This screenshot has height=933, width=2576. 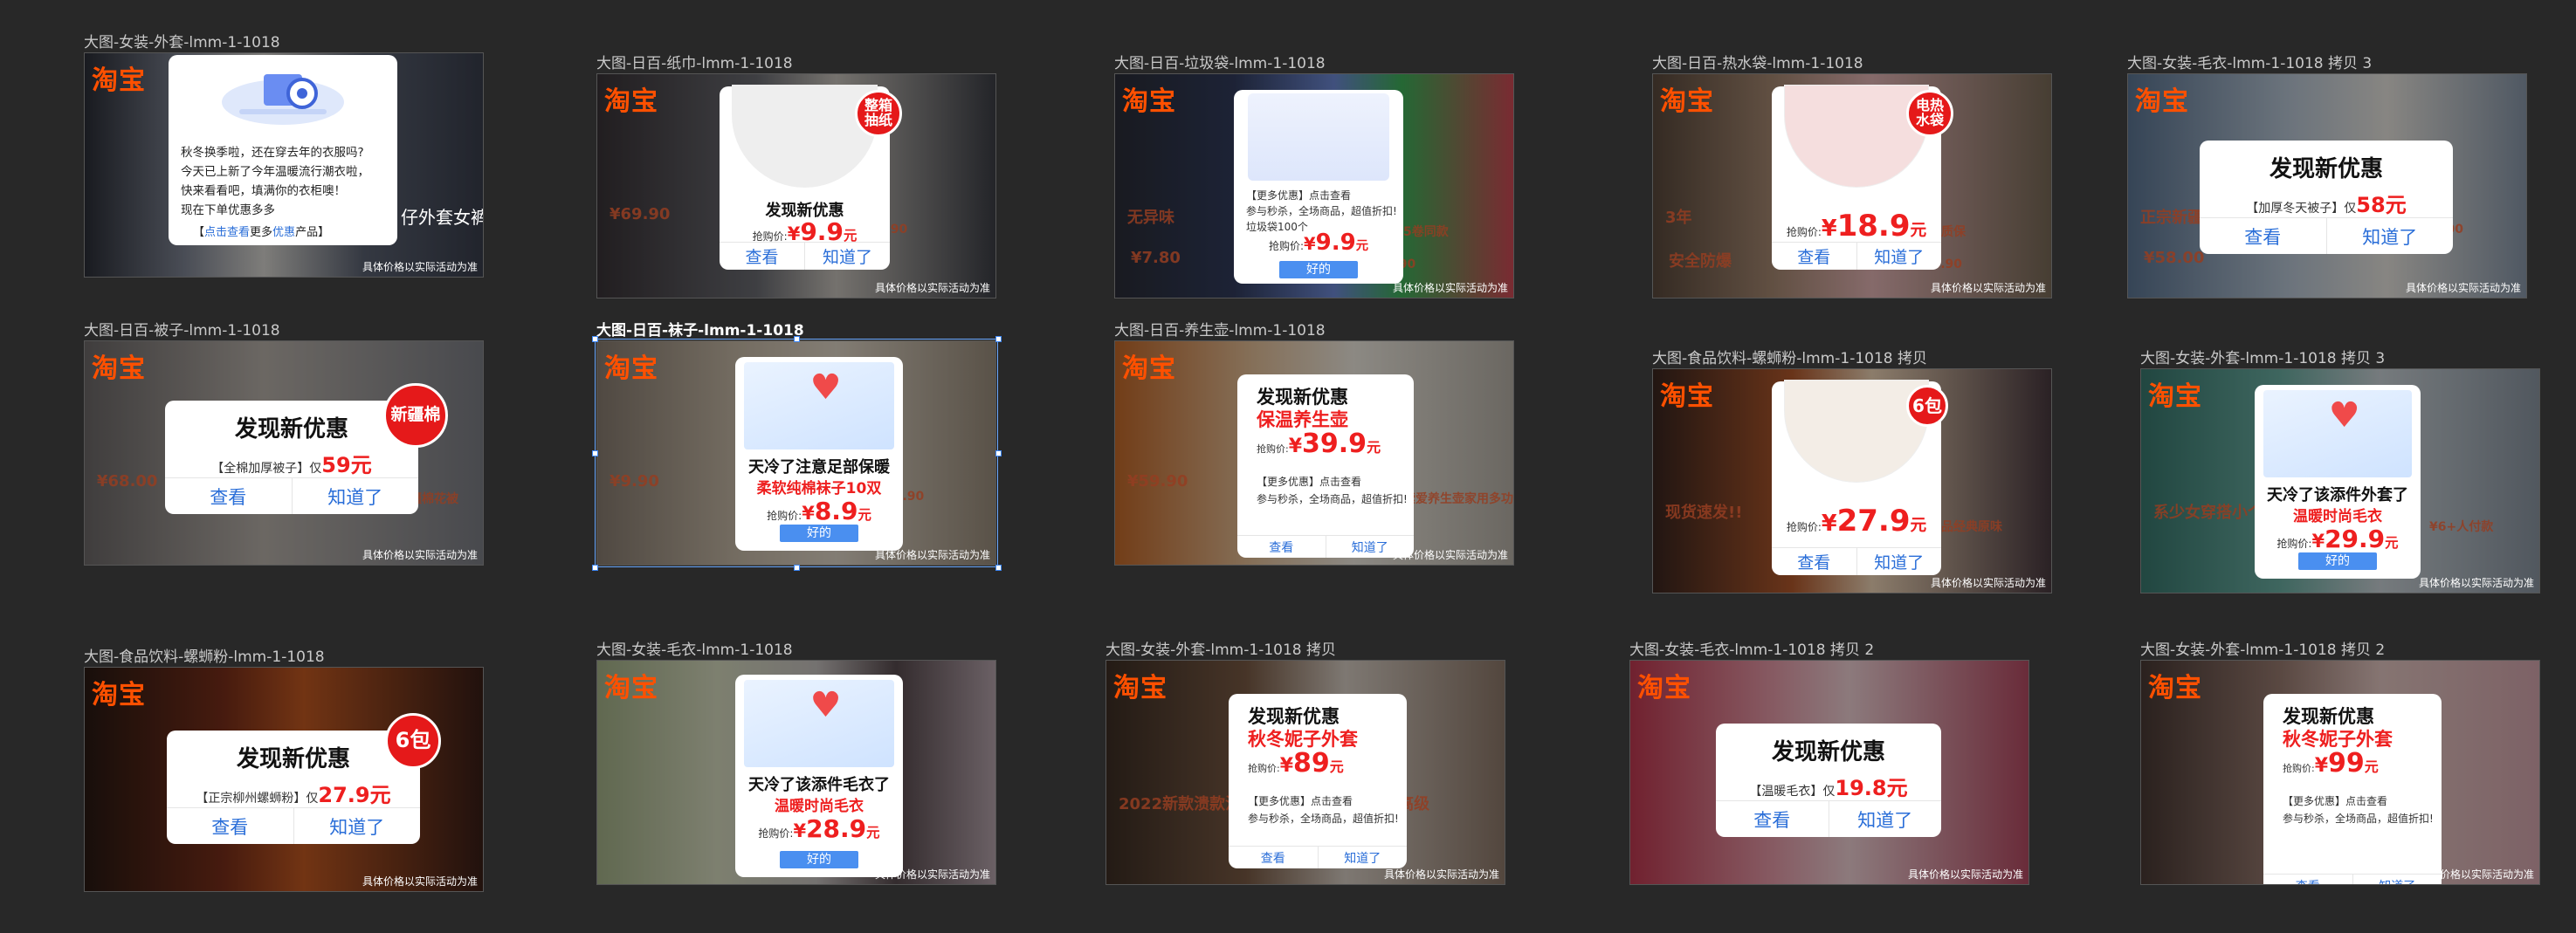 What do you see at coordinates (228, 210) in the screenshot?
I see `message-line: 现在下单优惠多多` at bounding box center [228, 210].